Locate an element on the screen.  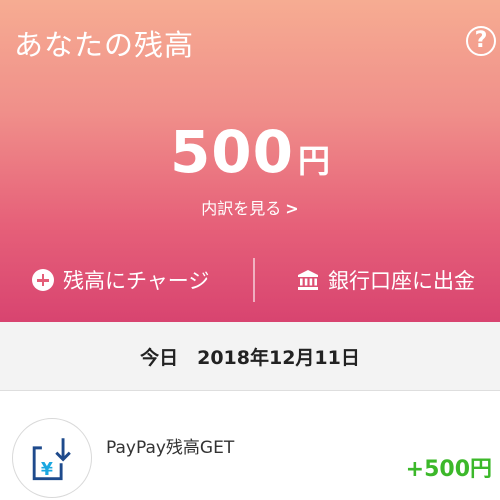
balance-value: 500 is located at coordinates (232, 152).